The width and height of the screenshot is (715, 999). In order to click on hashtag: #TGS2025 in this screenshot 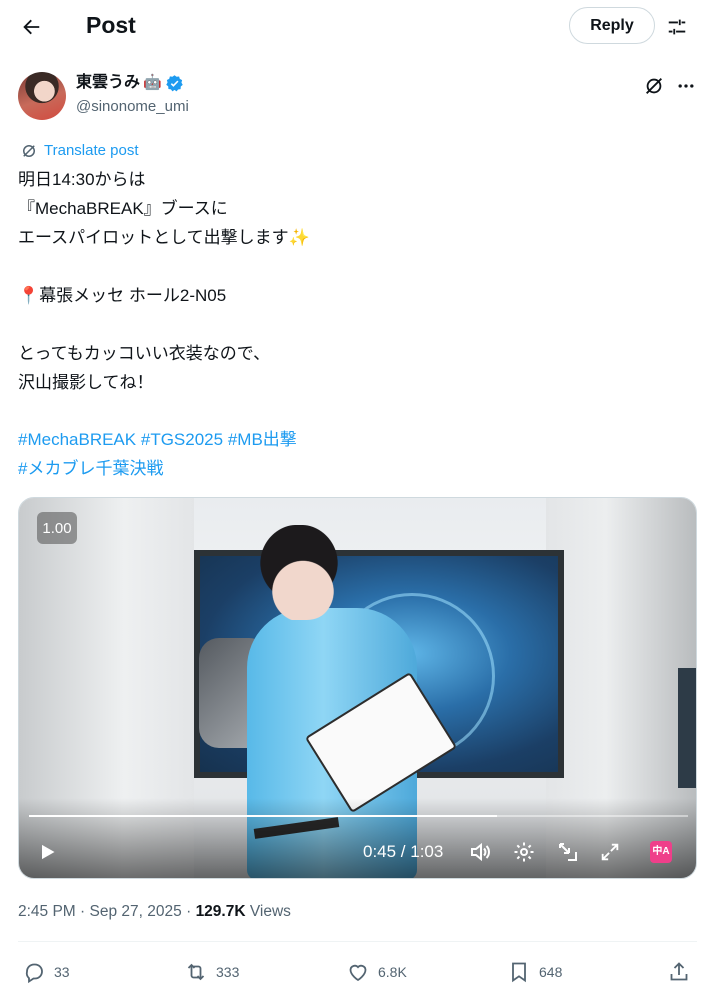, I will do `click(182, 439)`.